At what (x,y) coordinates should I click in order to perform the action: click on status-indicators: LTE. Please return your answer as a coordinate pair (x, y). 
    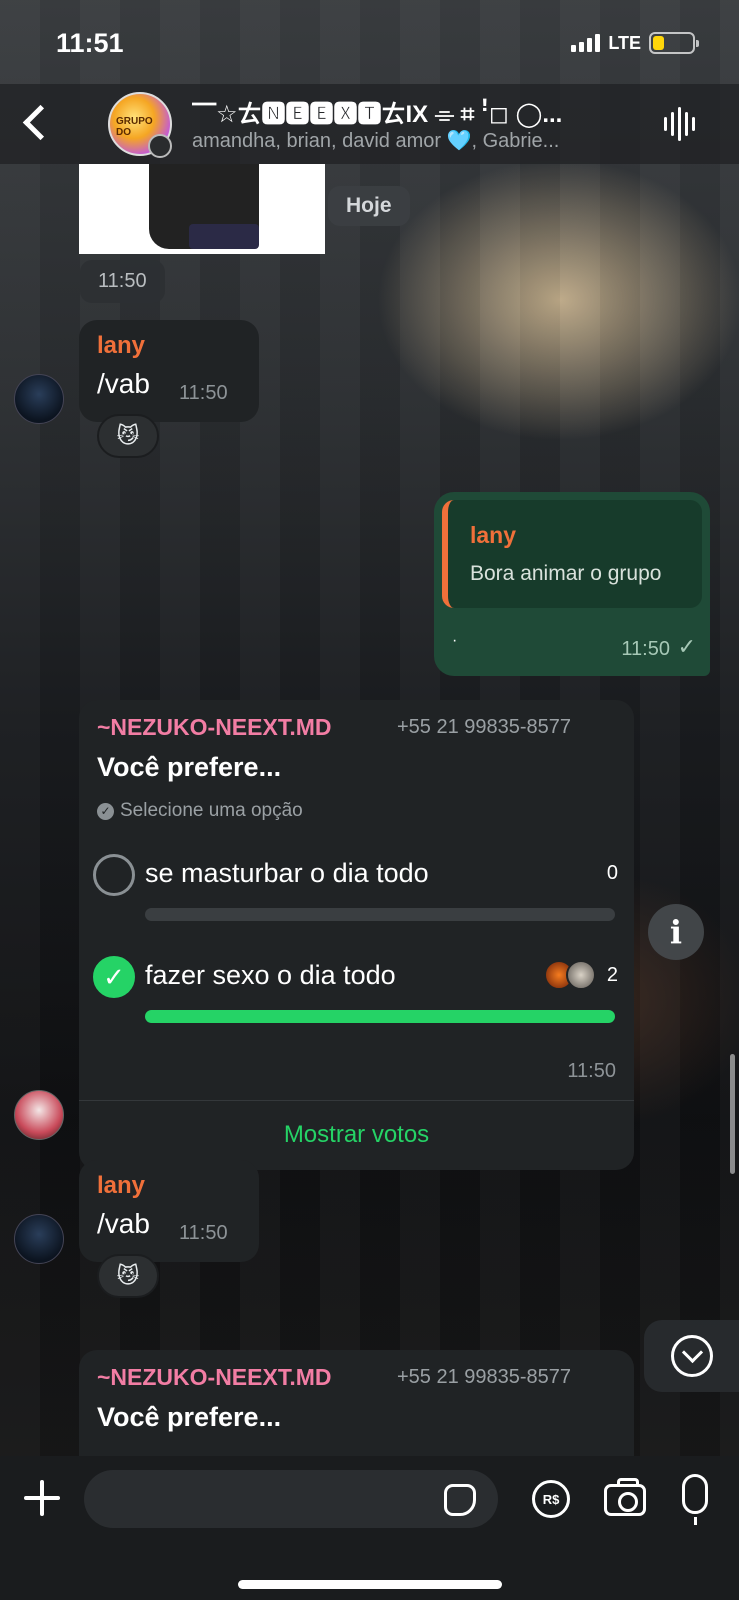
    Looking at the image, I should click on (635, 43).